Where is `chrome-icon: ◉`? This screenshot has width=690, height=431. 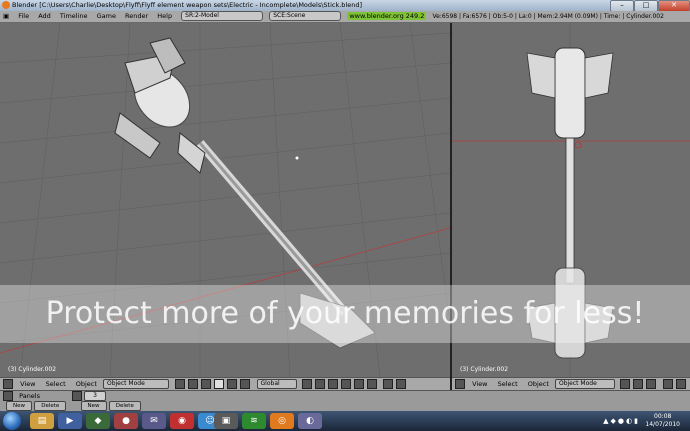 chrome-icon: ◉ is located at coordinates (182, 421).